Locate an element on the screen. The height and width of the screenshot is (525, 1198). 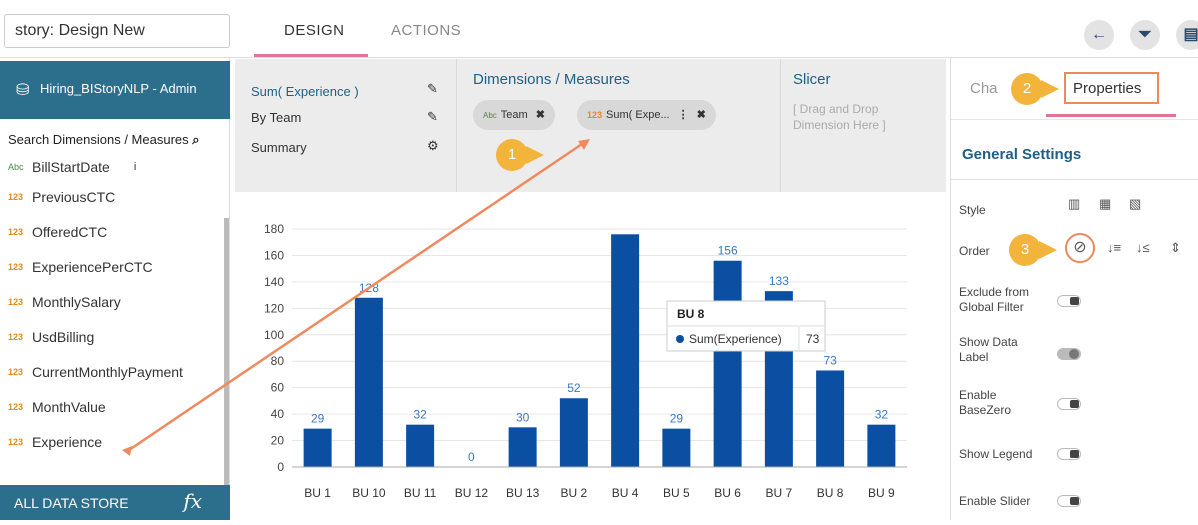
callout-step-3: 3 is located at coordinates (1025, 250).